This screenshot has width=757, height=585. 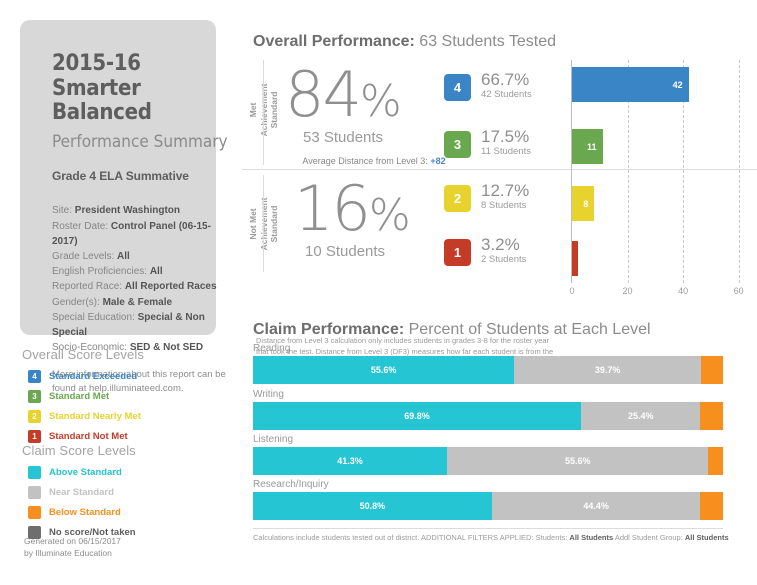 I want to click on claim-stacked-bar: 55.6% 39.7%, so click(x=488, y=370).